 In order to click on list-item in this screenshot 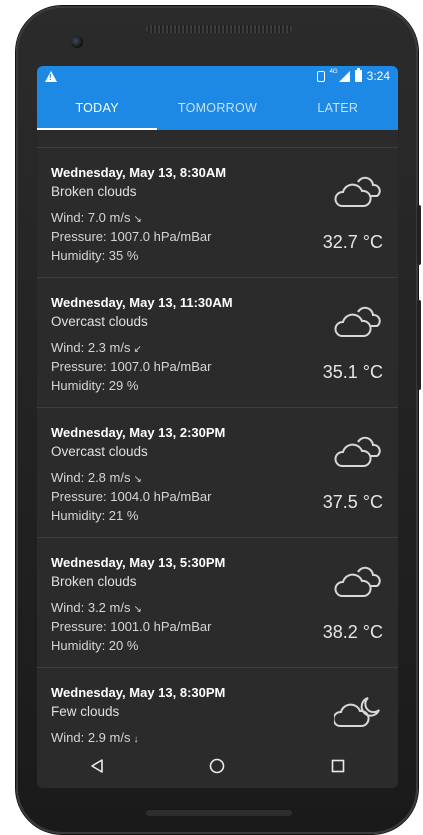, I will do `click(217, 139)`.